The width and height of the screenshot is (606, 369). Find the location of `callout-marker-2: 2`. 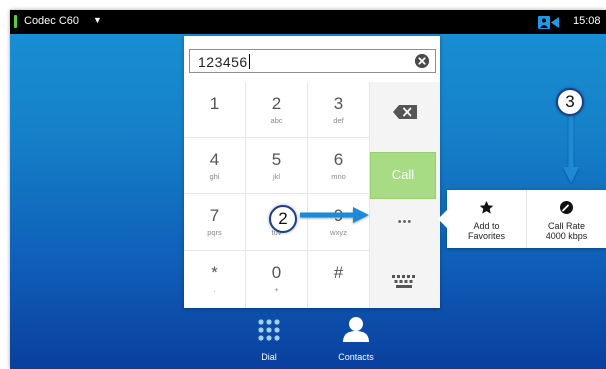

callout-marker-2: 2 is located at coordinates (283, 219).